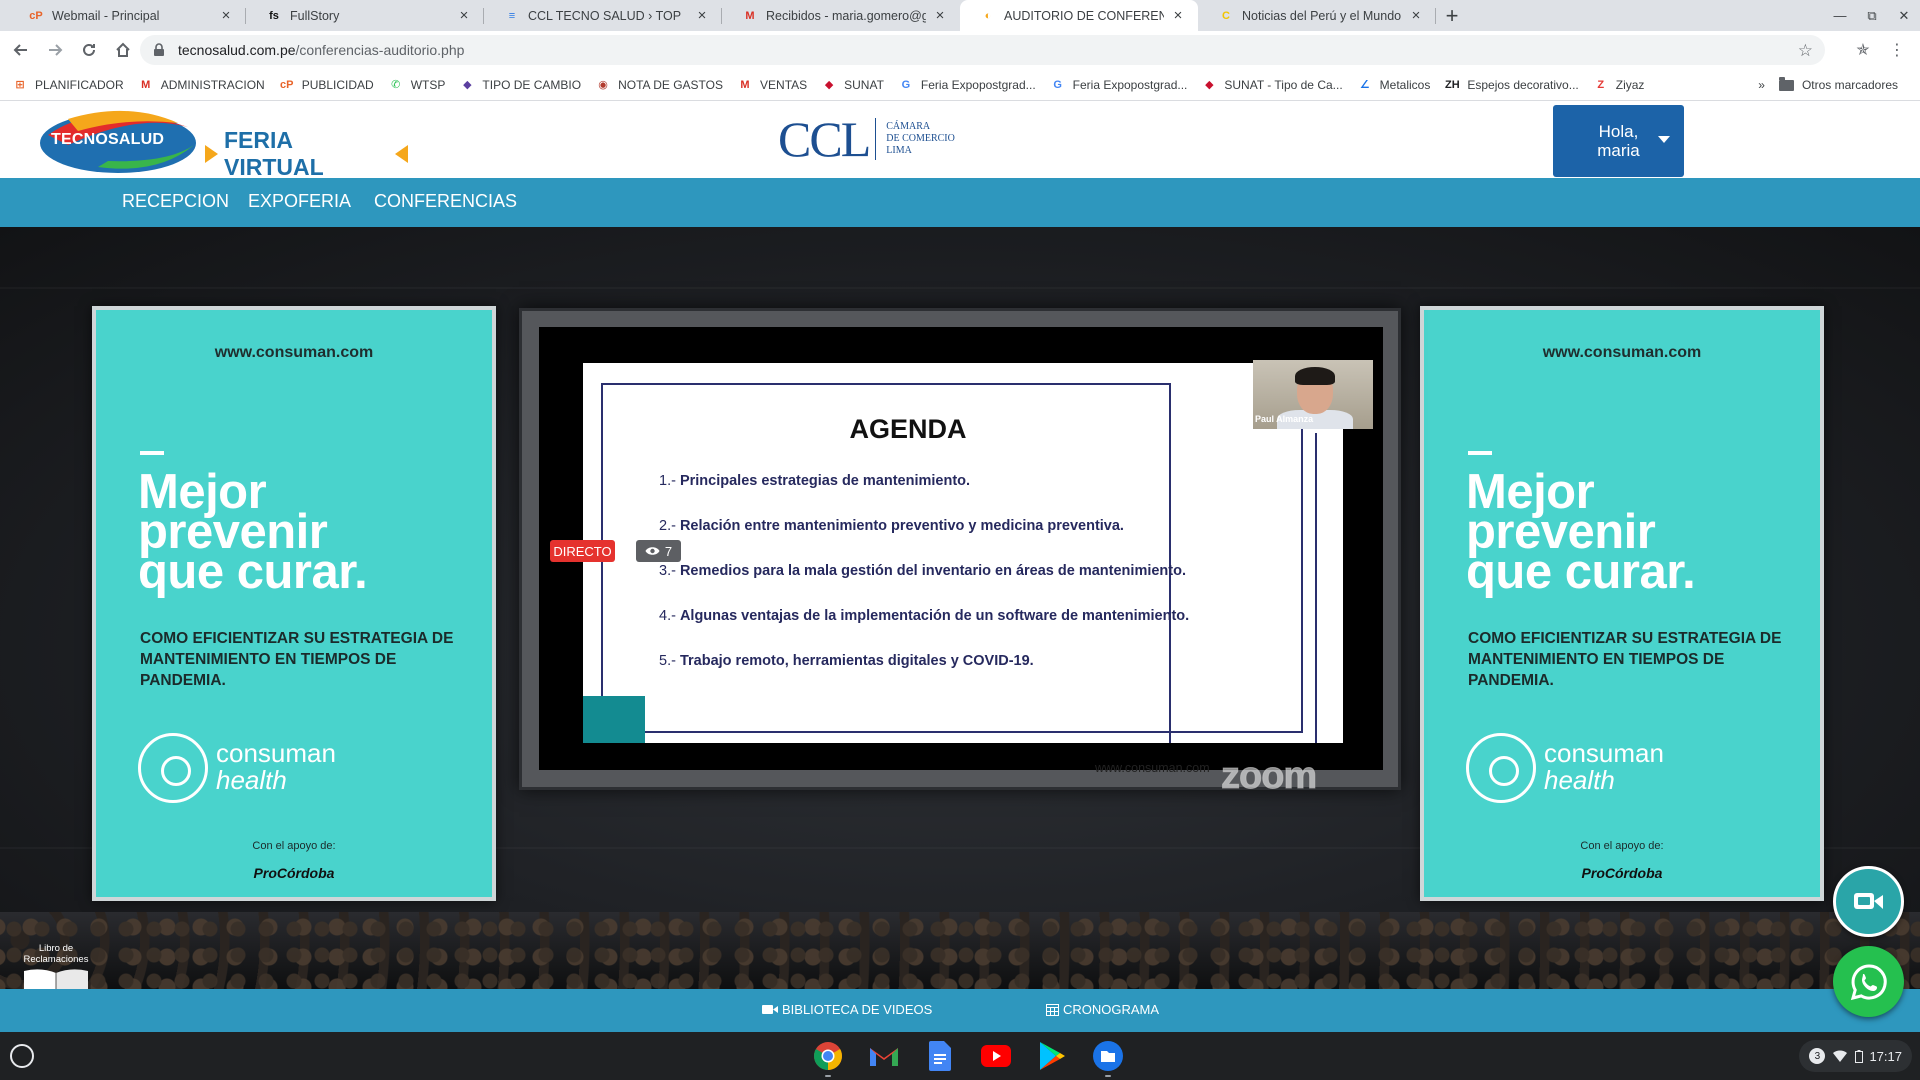 The image size is (1920, 1080). I want to click on browser-tab: ◐ AUDITORIO DE CONFERENCIAS ×, so click(1079, 15).